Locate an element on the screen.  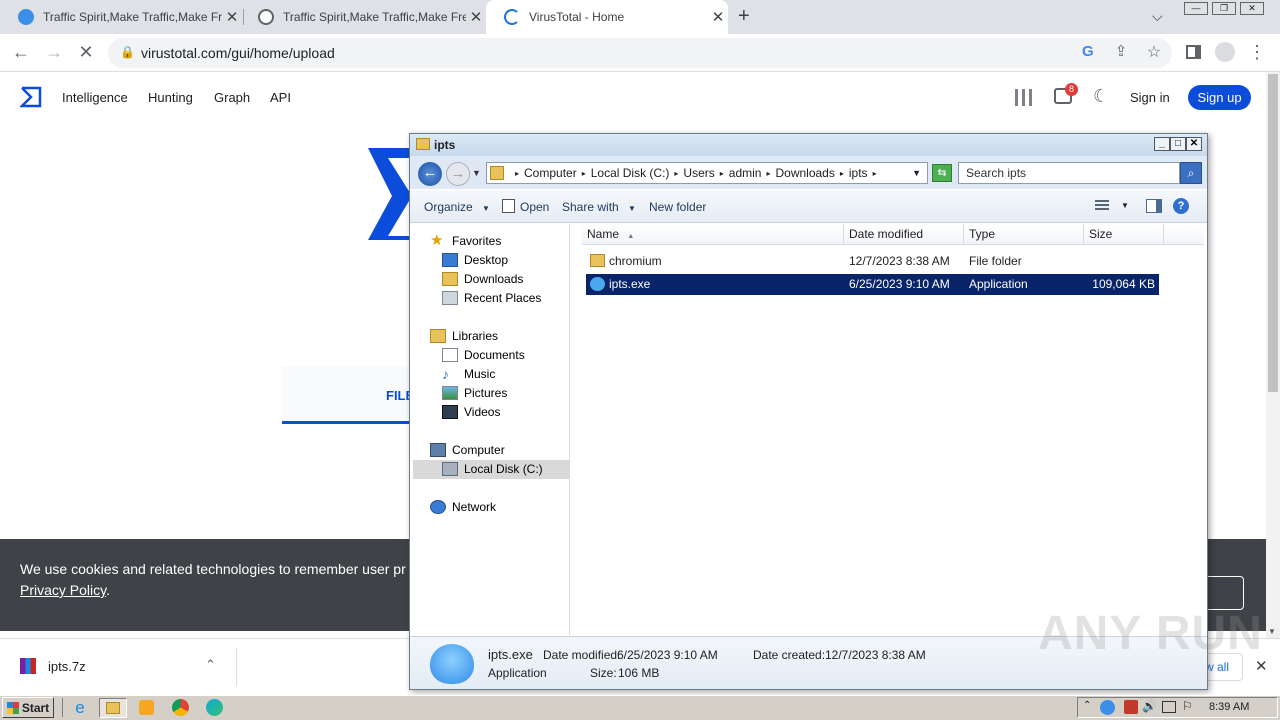
details-filename: ipts.exe is located at coordinates (510, 654).